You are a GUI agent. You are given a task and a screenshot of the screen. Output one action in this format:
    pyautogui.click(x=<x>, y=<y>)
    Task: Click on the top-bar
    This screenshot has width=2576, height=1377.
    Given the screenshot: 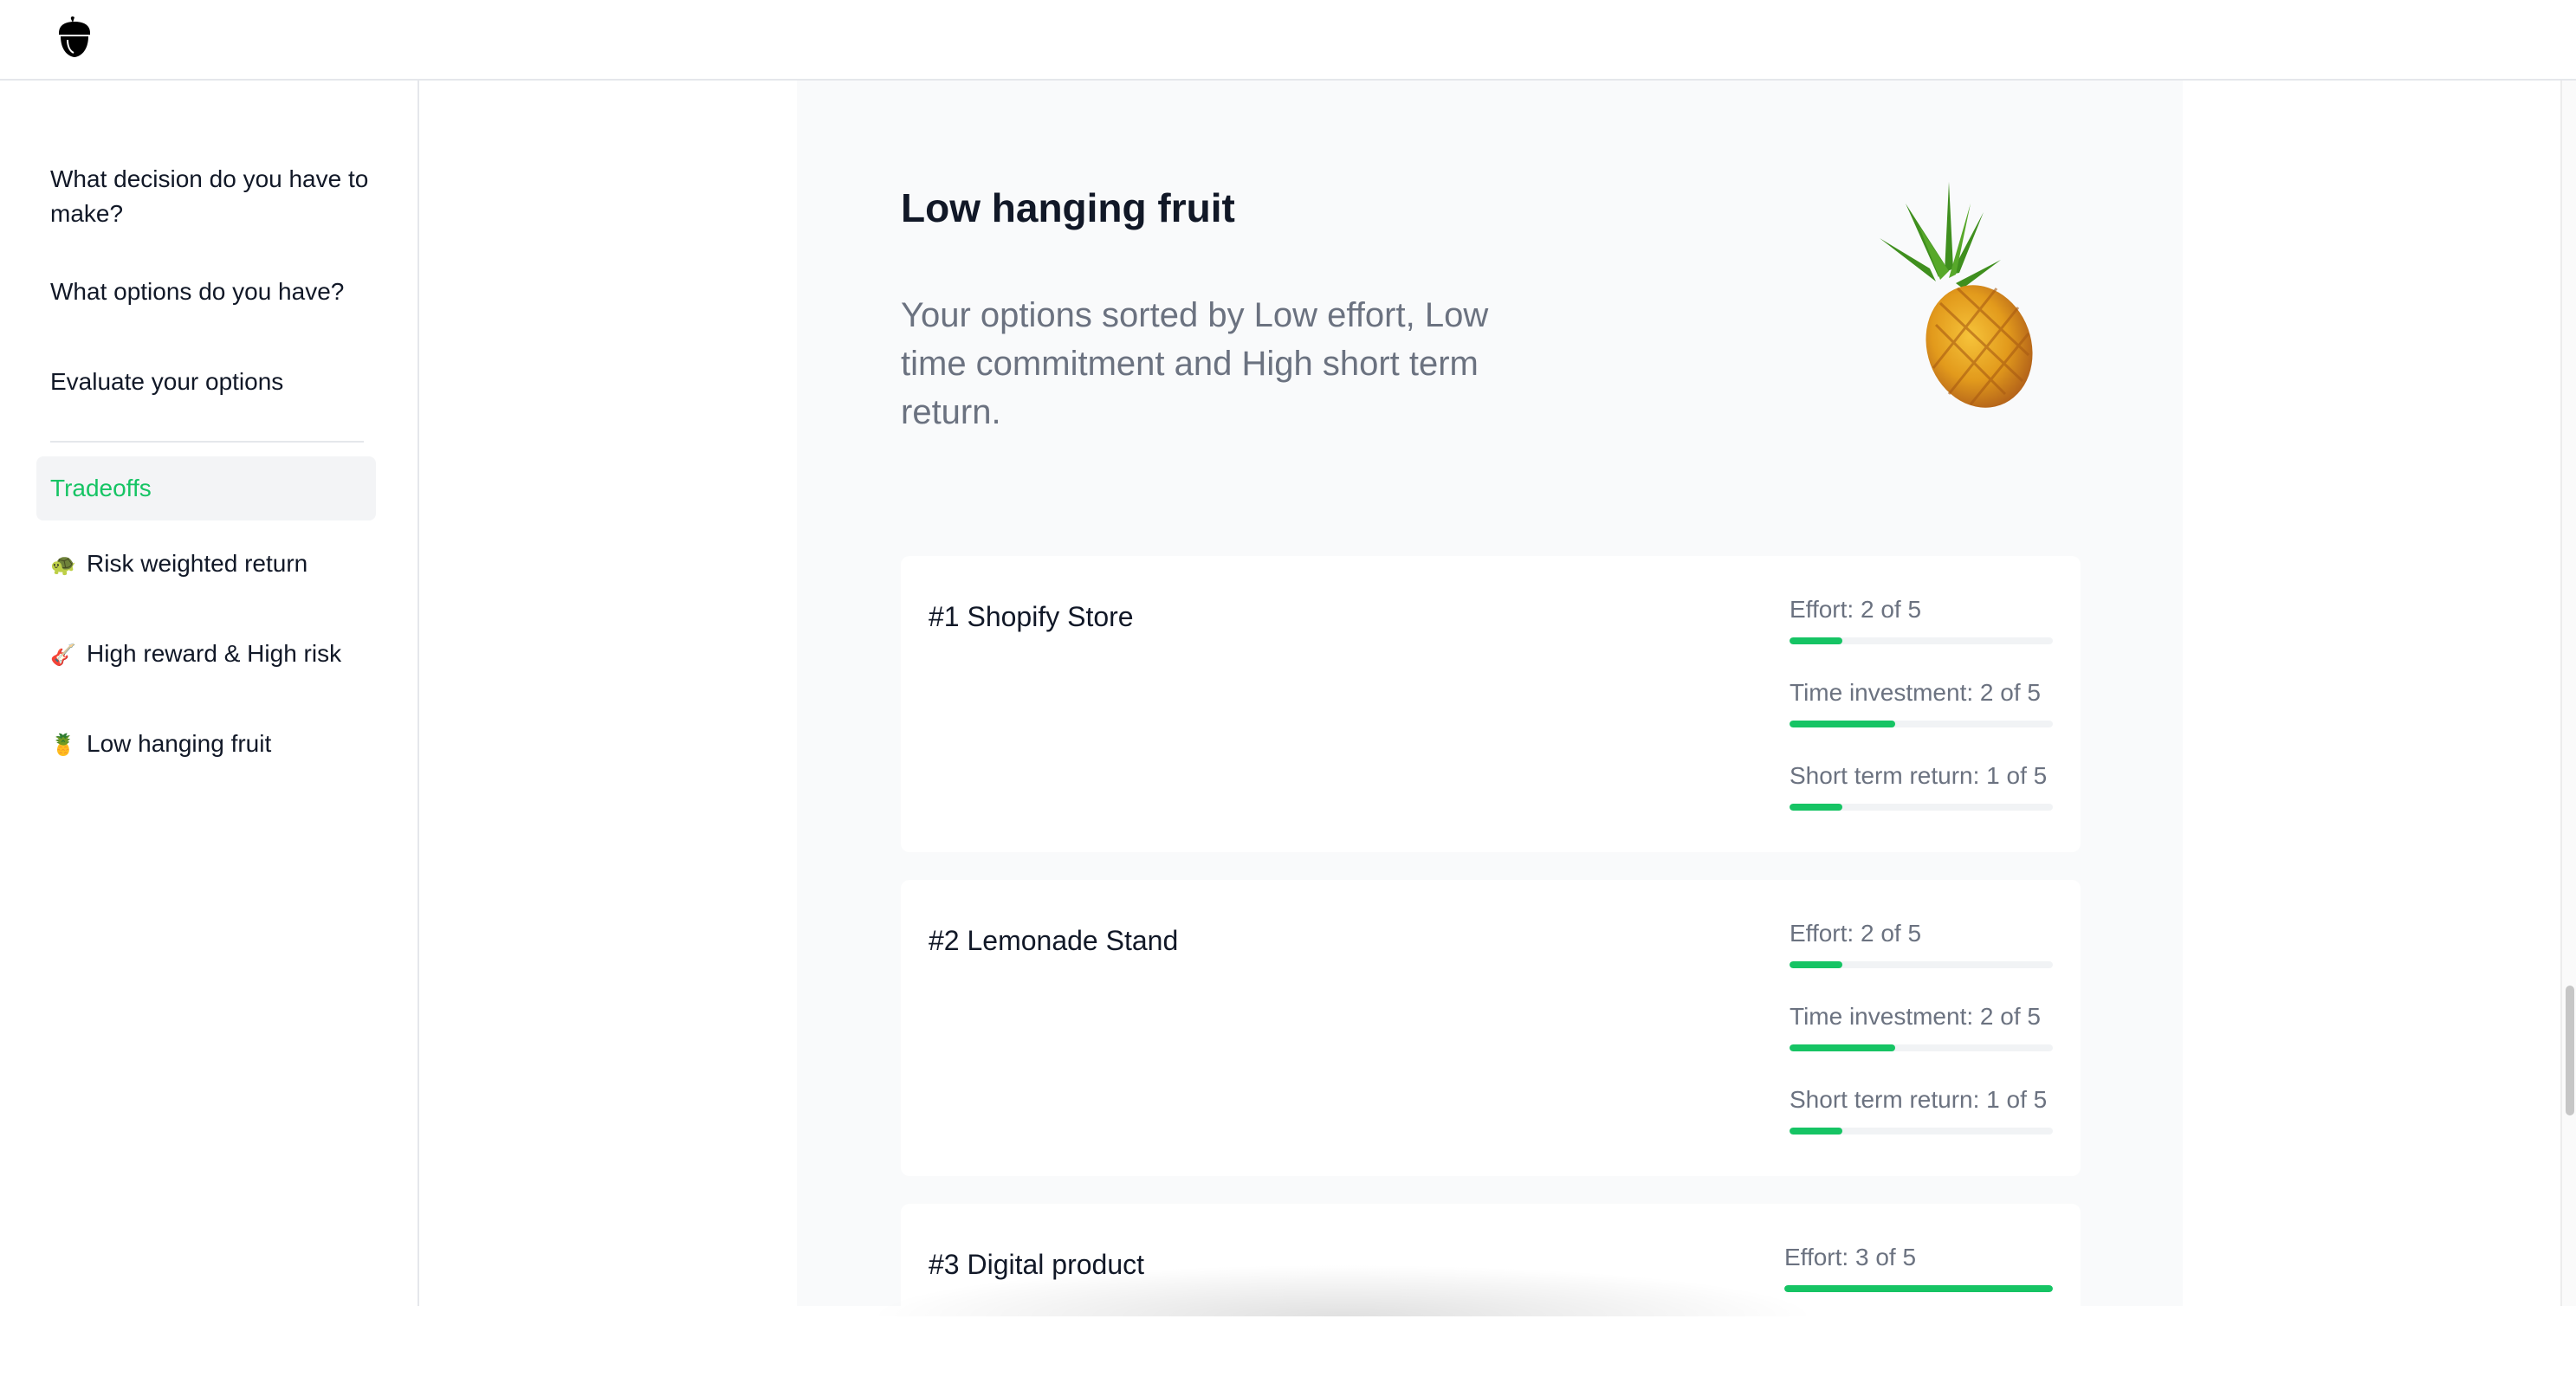 What is the action you would take?
    pyautogui.click(x=1288, y=40)
    